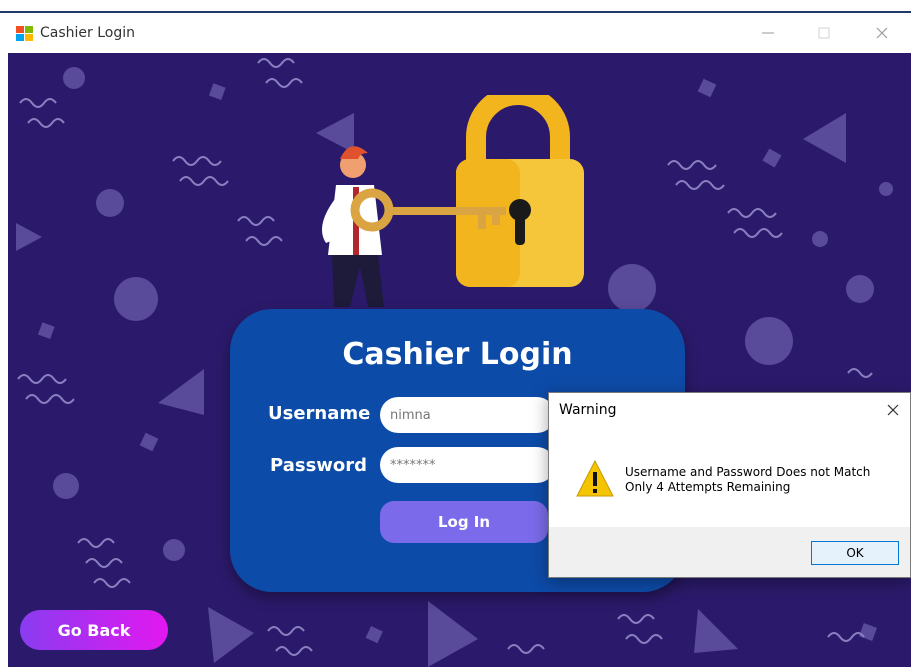 This screenshot has width=911, height=667. Describe the element at coordinates (595, 478) in the screenshot. I see `warning-icon` at that location.